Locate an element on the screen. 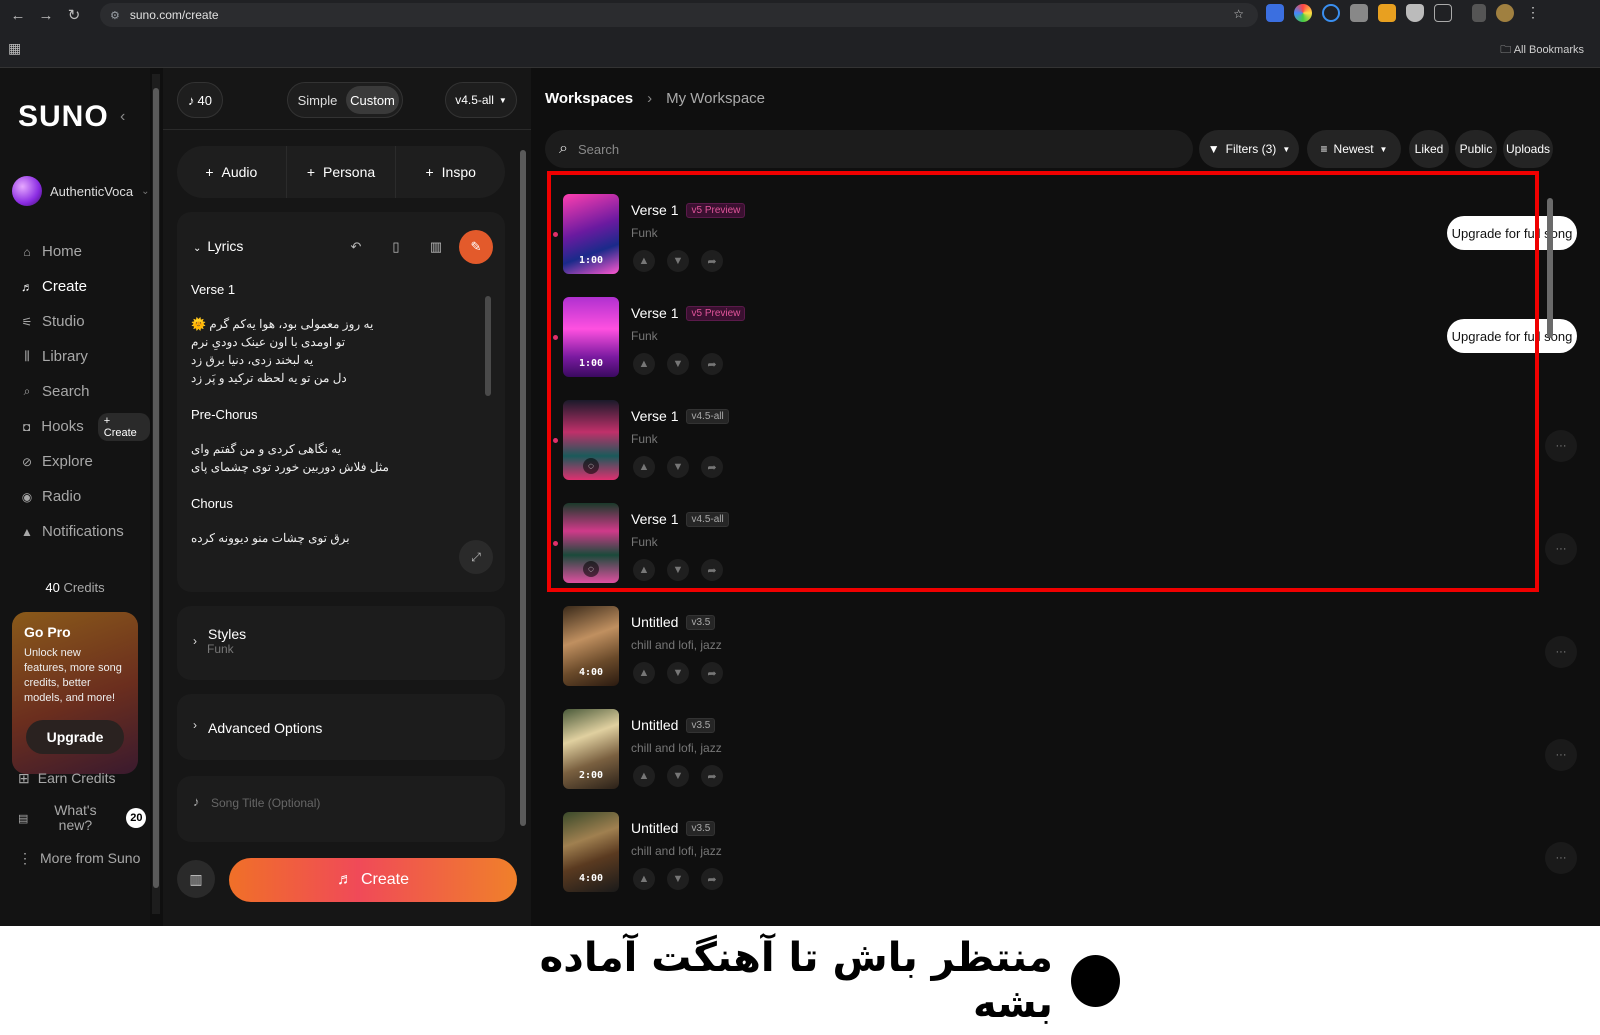 This screenshot has height=1035, width=1600. sidebar-item-search: ⌕ Search is located at coordinates (85, 391).